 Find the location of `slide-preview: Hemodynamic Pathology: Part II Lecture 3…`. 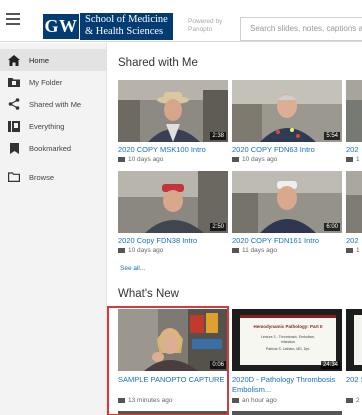

slide-preview: Hemodynamic Pathology: Part II Lecture 3… is located at coordinates (288, 340).